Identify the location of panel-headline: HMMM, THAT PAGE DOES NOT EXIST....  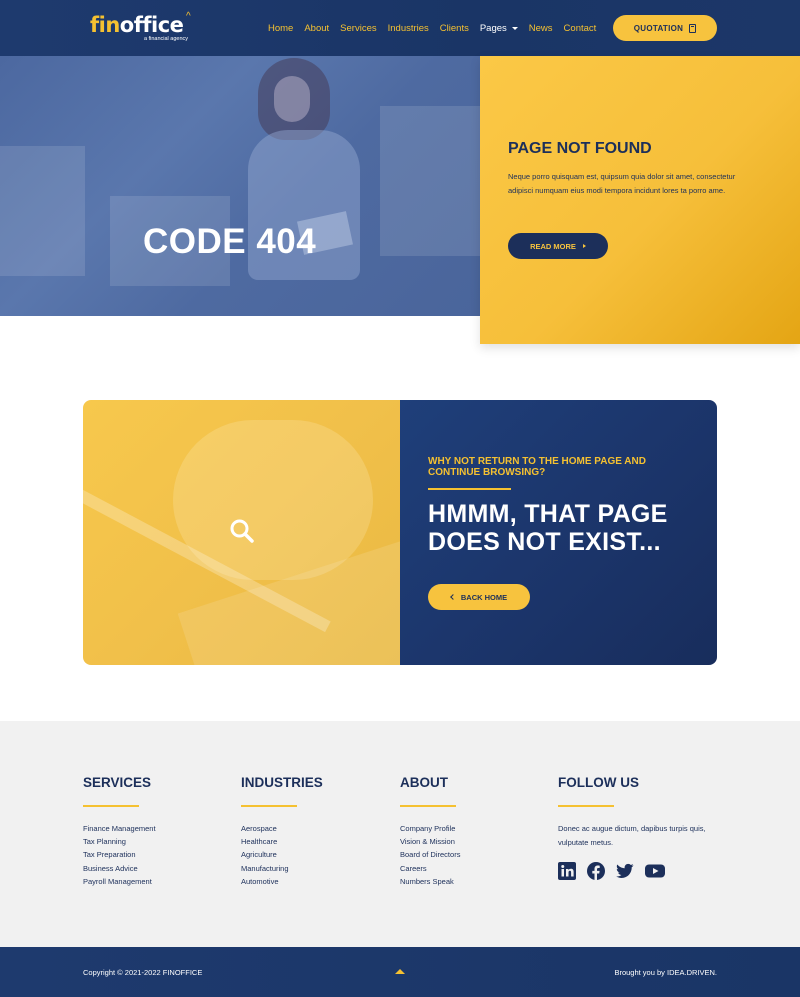
(548, 528).